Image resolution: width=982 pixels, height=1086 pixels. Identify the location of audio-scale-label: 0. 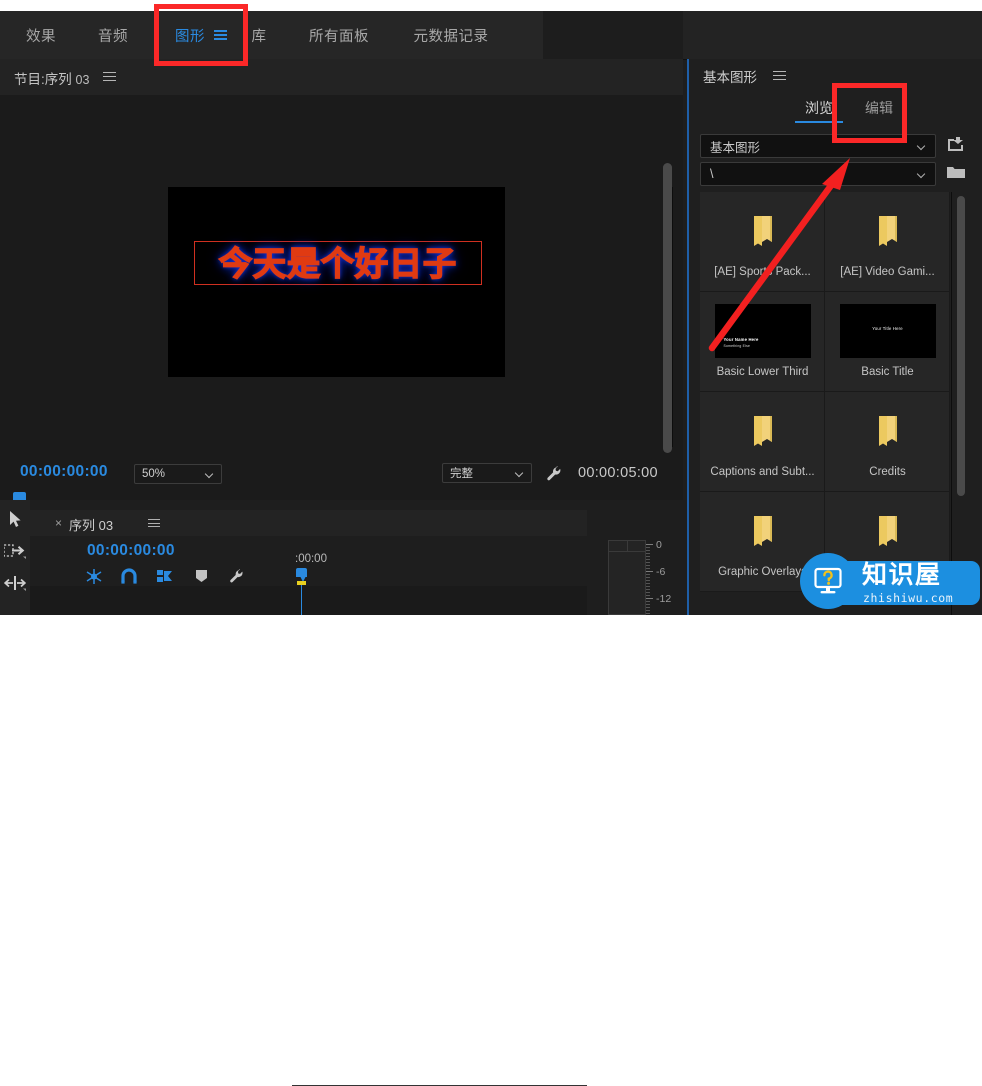
(659, 545).